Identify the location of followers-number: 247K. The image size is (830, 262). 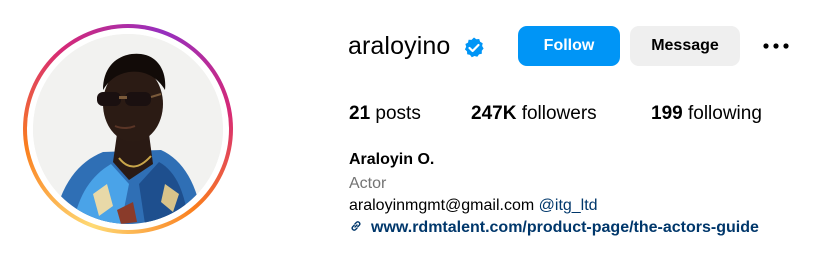
(494, 113).